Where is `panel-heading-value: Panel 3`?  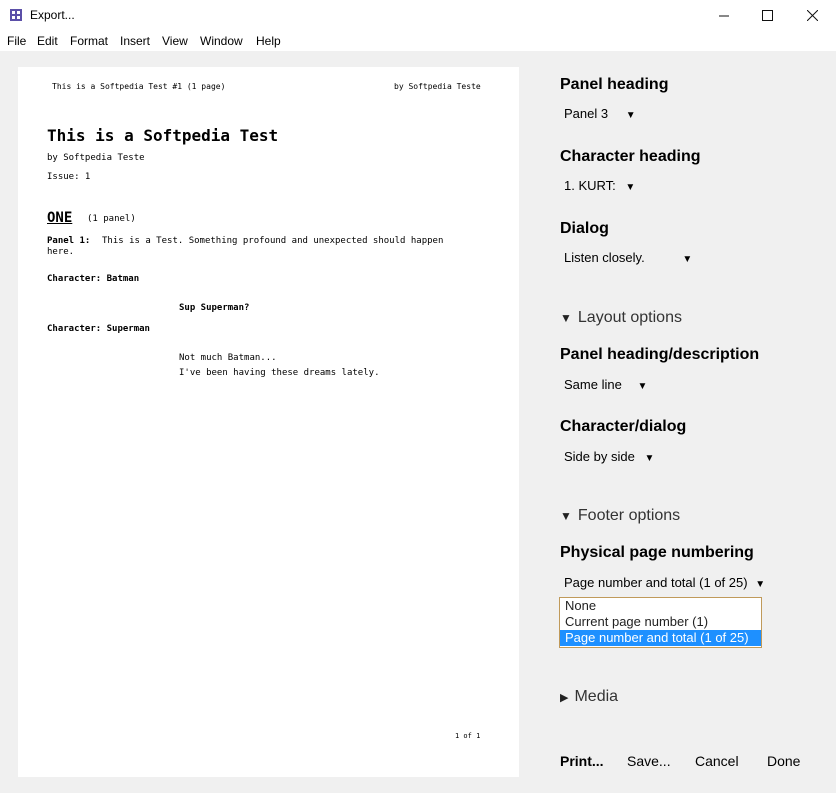
panel-heading-value: Panel 3 is located at coordinates (586, 113).